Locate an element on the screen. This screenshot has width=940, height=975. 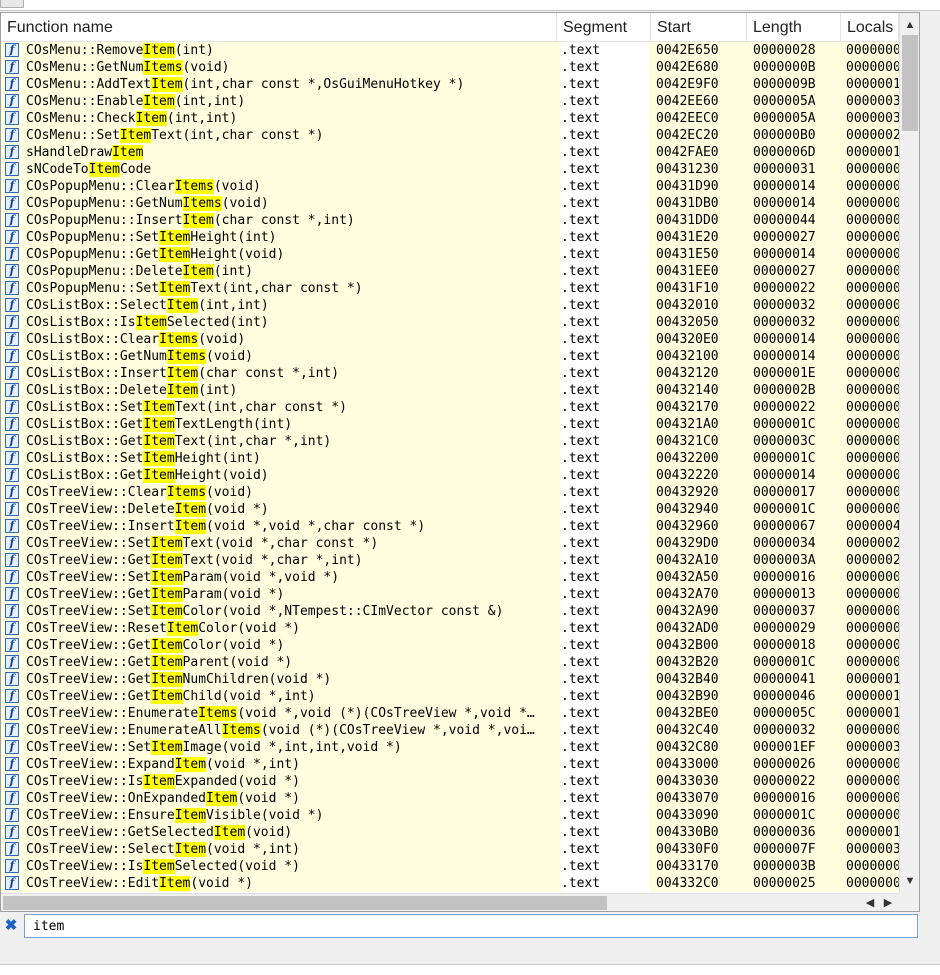
locals-cell: 0000001 is located at coordinates (872, 713).